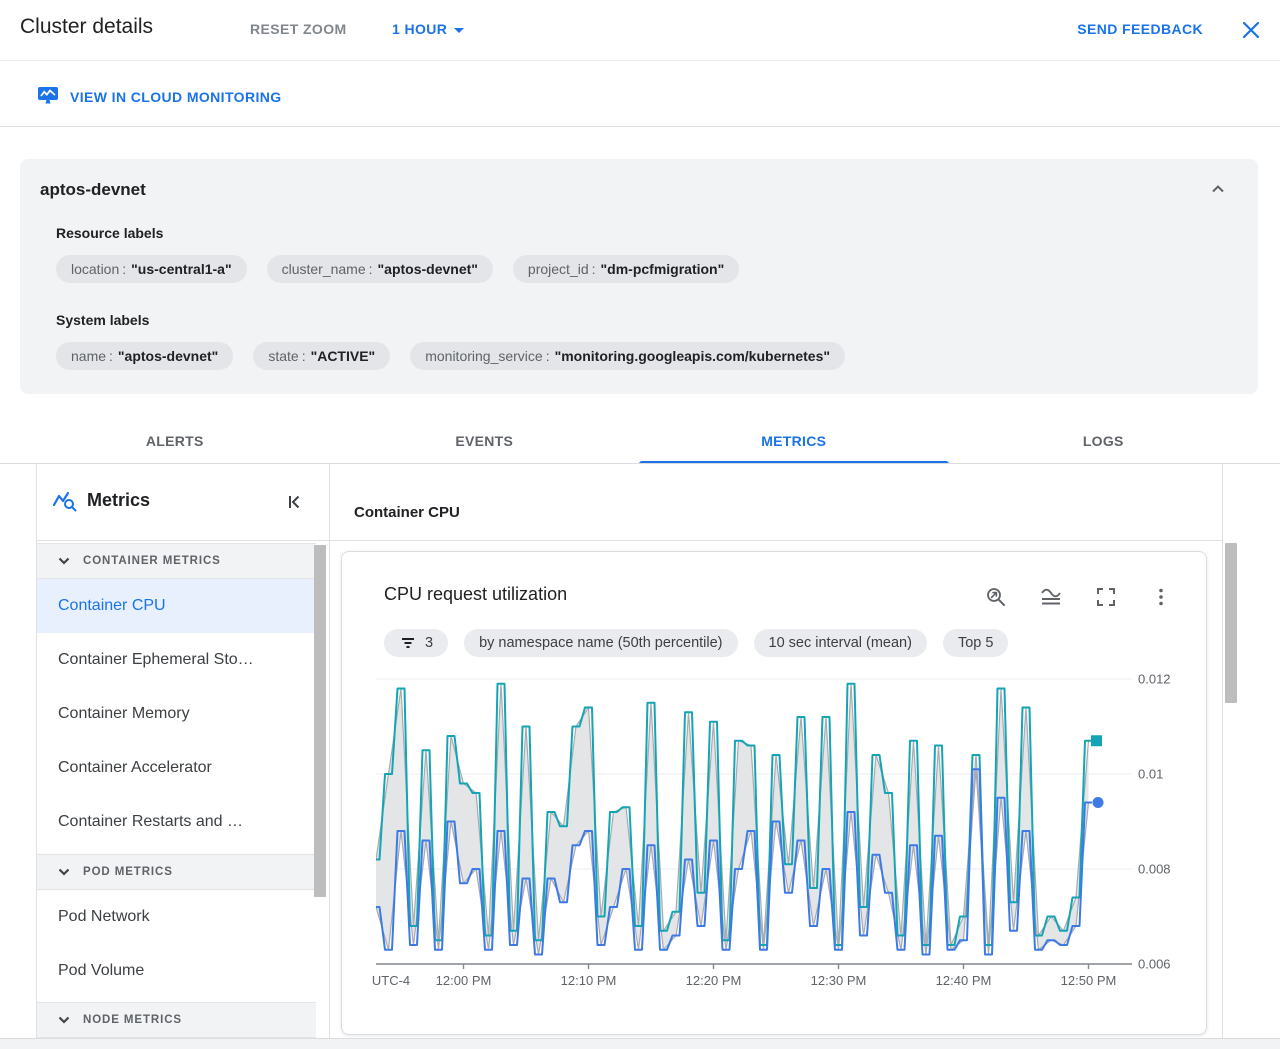 The image size is (1280, 1049). Describe the element at coordinates (176, 561) in the screenshot. I see `section-container-metrics: CONTAINER METRICS` at that location.